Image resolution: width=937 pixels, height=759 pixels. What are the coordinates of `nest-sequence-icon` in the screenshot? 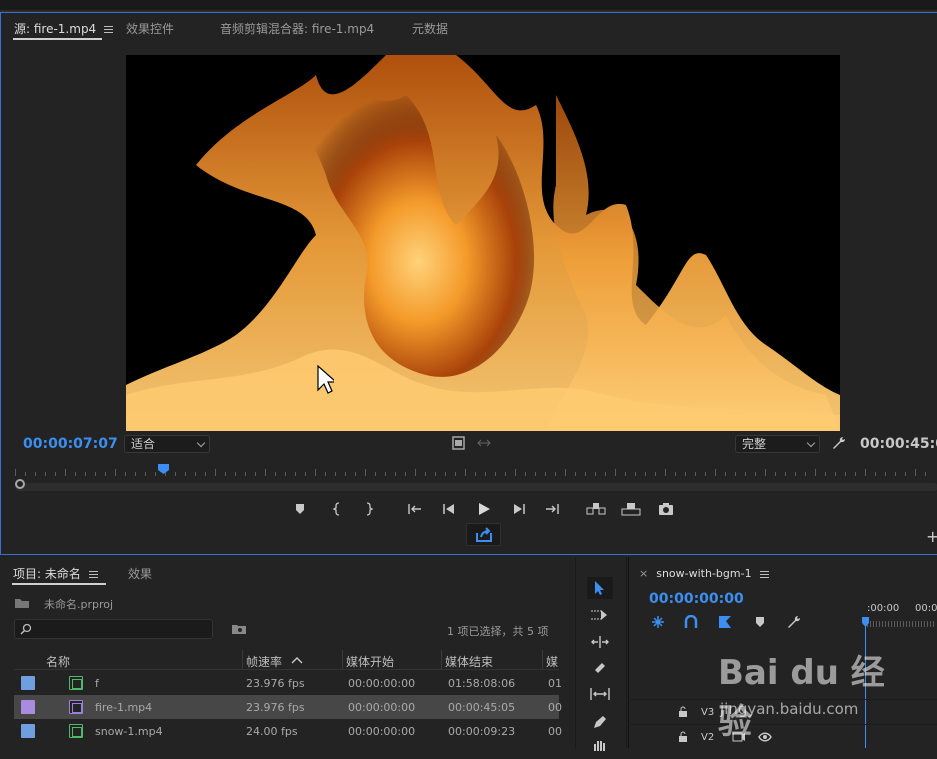 It's located at (658, 622).